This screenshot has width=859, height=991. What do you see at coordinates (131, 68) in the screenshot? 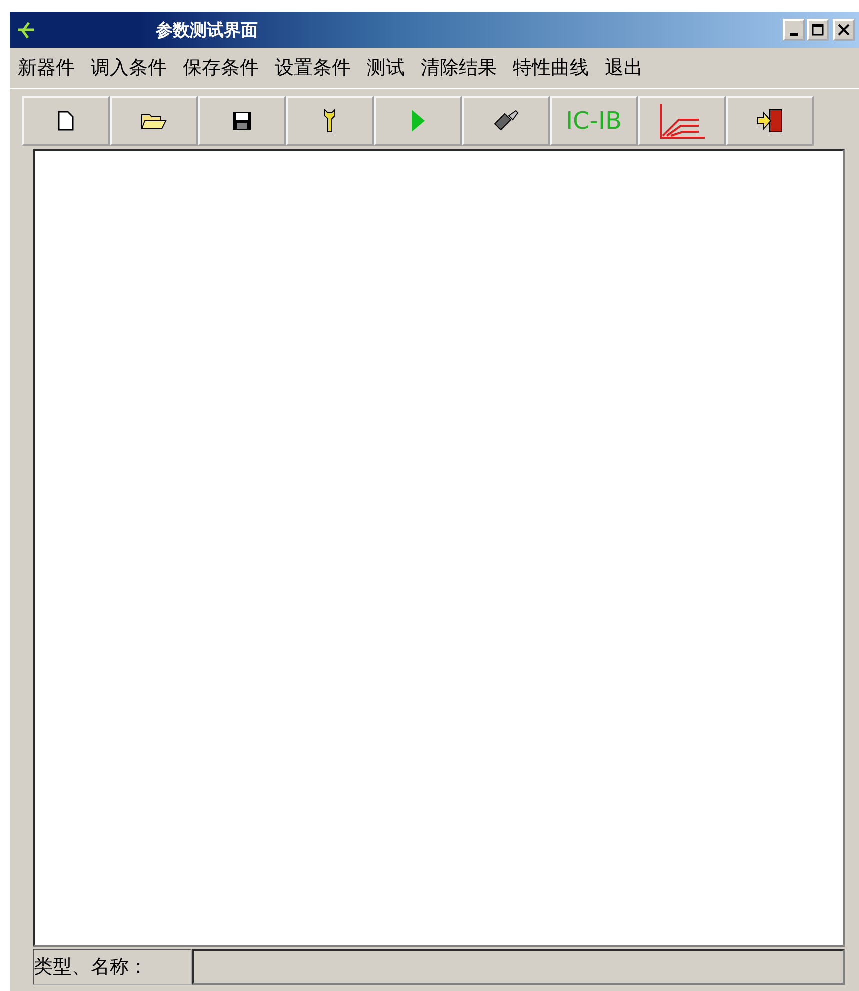
I see `menu-item: 调入条件` at bounding box center [131, 68].